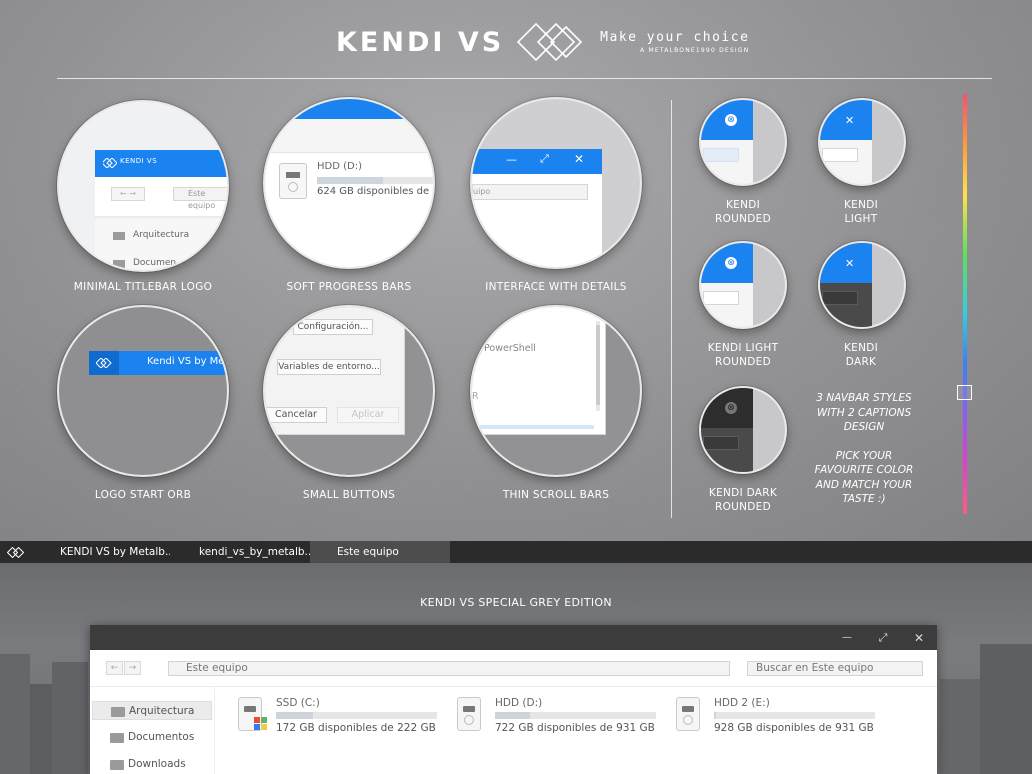 The width and height of the screenshot is (1032, 774). I want to click on style-circle-kendi-dark: ✕, so click(862, 285).